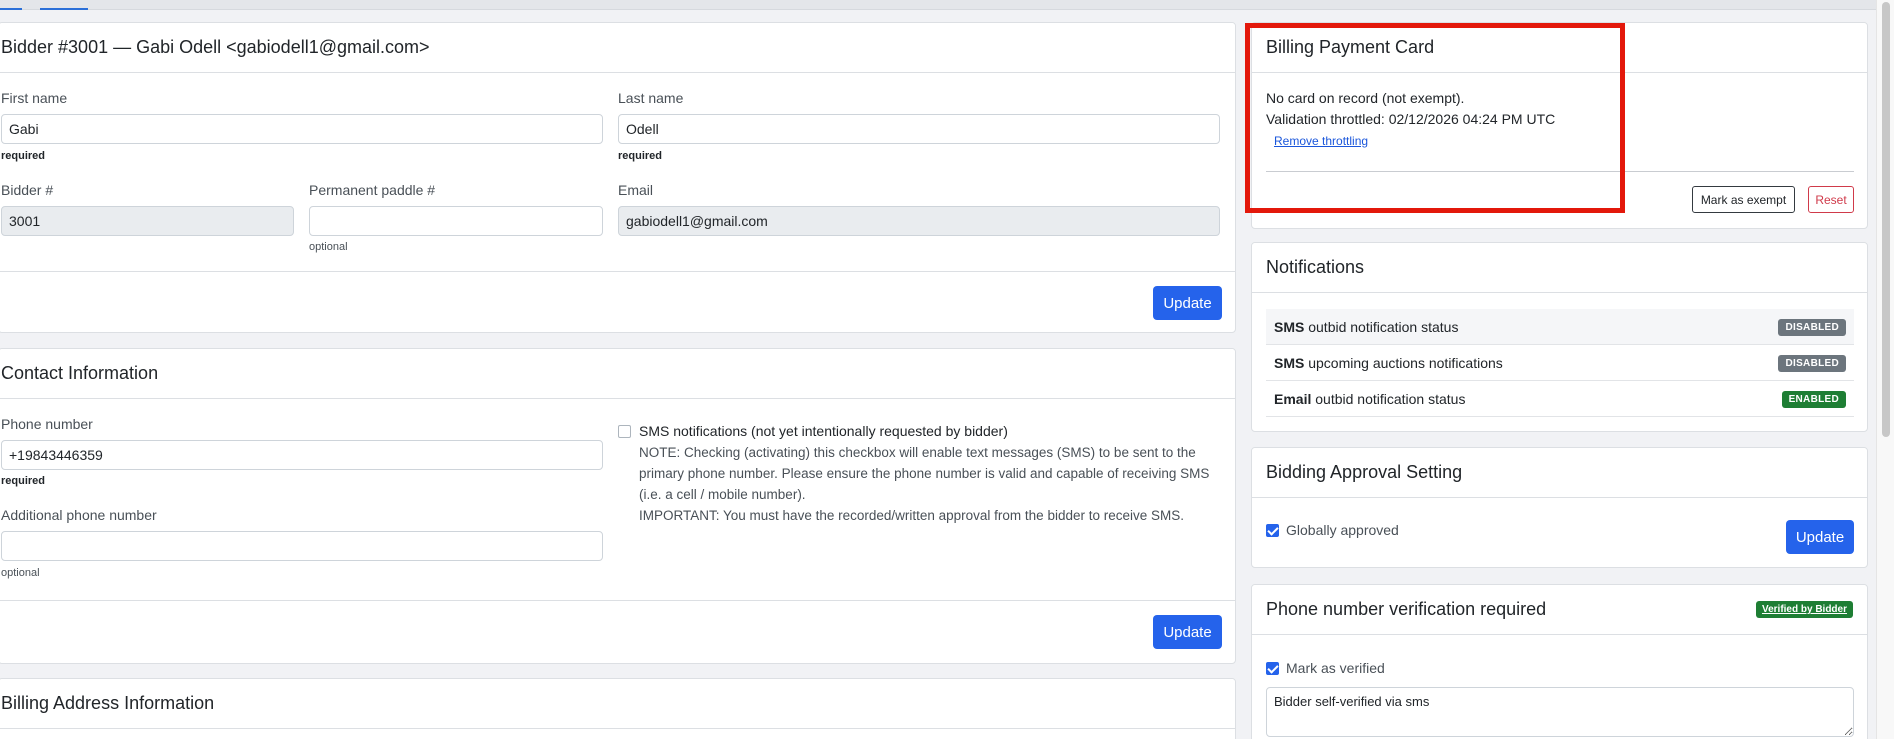  I want to click on phone-input, so click(302, 455).